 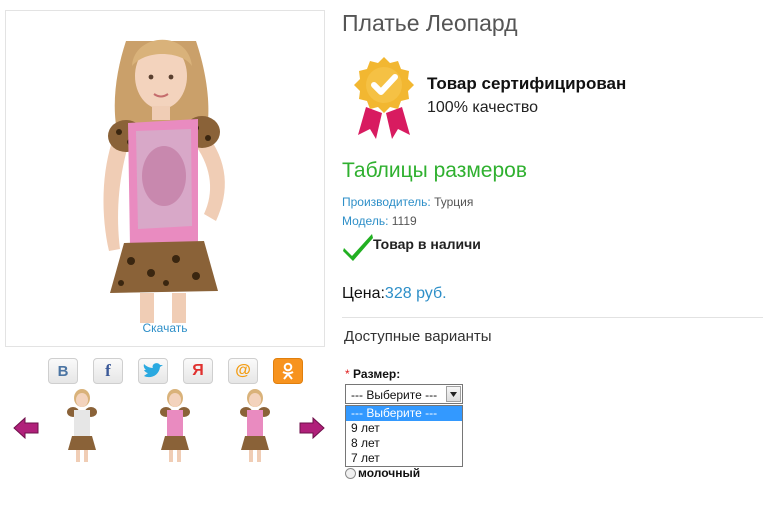 I want to click on size-select: --- Выберите ---, so click(x=404, y=394).